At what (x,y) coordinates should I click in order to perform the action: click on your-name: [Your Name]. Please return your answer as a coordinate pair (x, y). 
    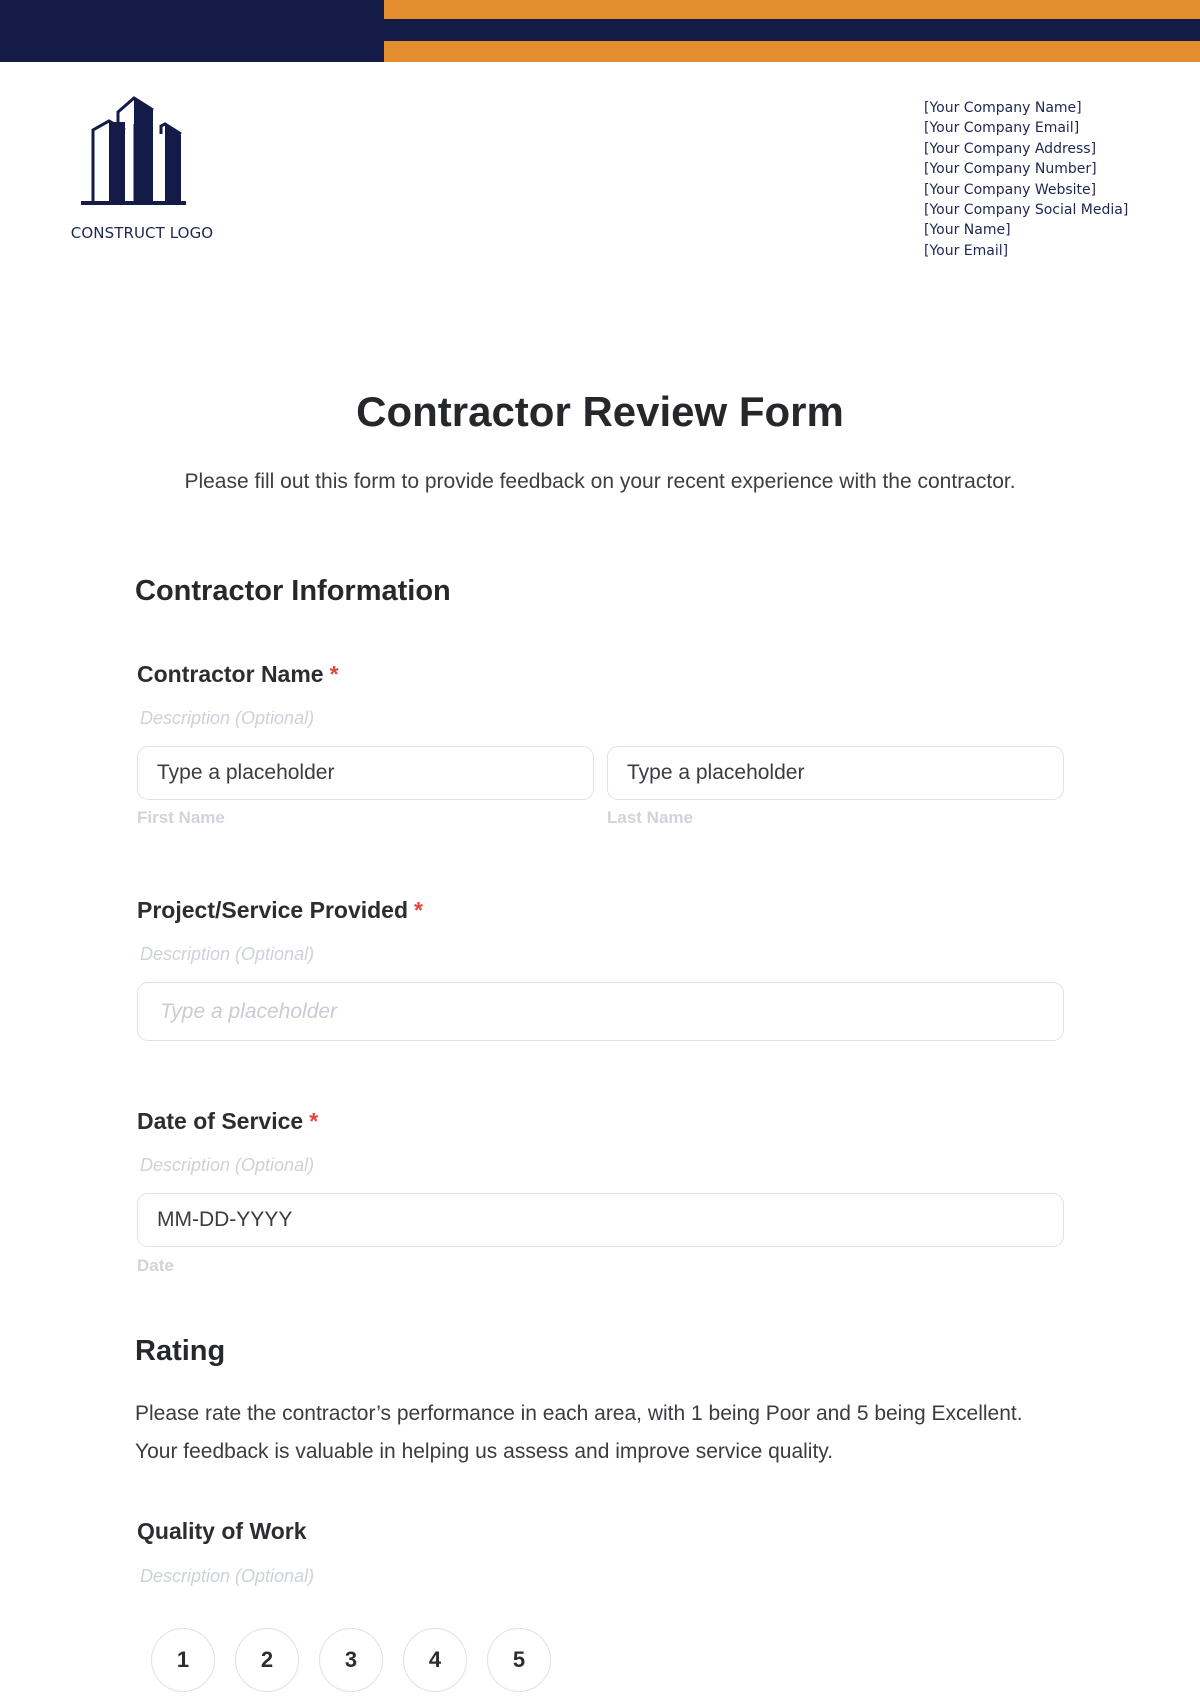
    Looking at the image, I should click on (967, 230).